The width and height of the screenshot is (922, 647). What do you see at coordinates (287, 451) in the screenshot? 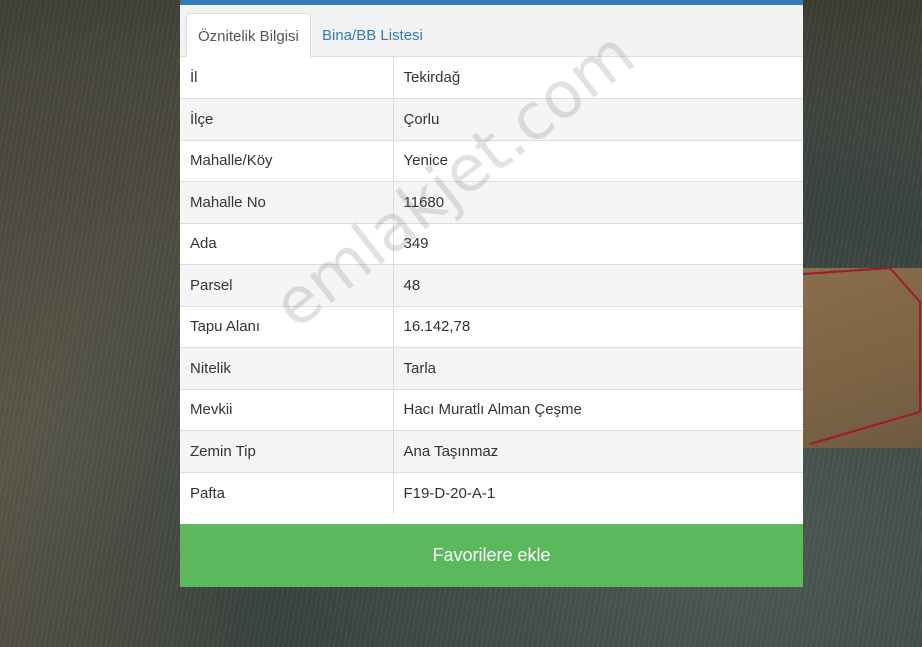
I see `attribute-key: Zemin Tip` at bounding box center [287, 451].